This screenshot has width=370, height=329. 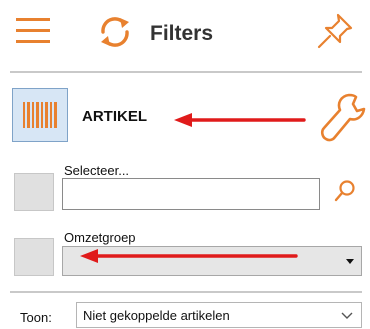 What do you see at coordinates (114, 116) in the screenshot?
I see `artikel-label: ARTIKEL` at bounding box center [114, 116].